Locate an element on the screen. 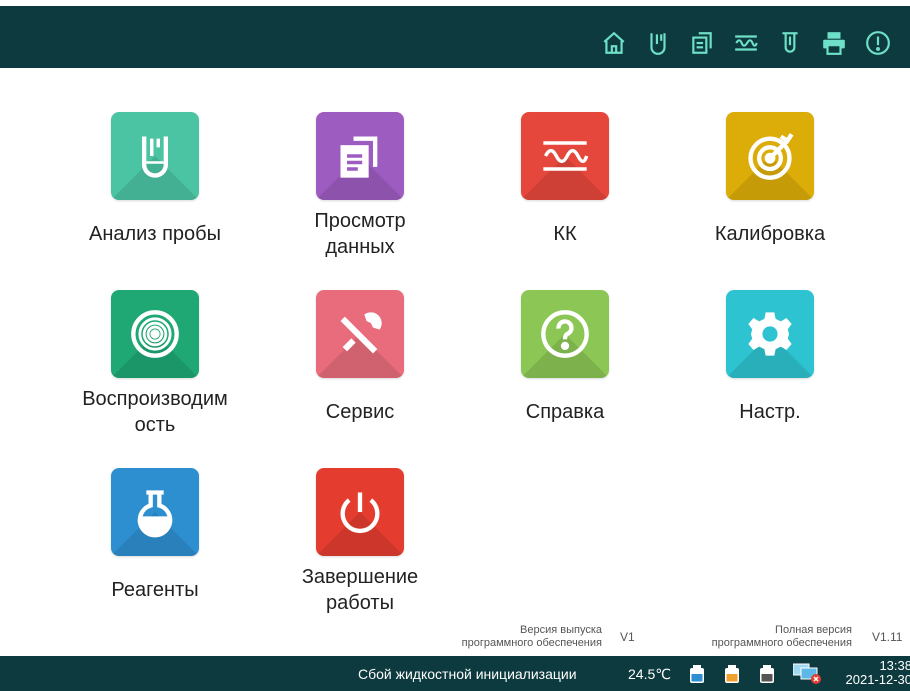 The height and width of the screenshot is (691, 910). tile-label: Завершение работы is located at coordinates (360, 590).